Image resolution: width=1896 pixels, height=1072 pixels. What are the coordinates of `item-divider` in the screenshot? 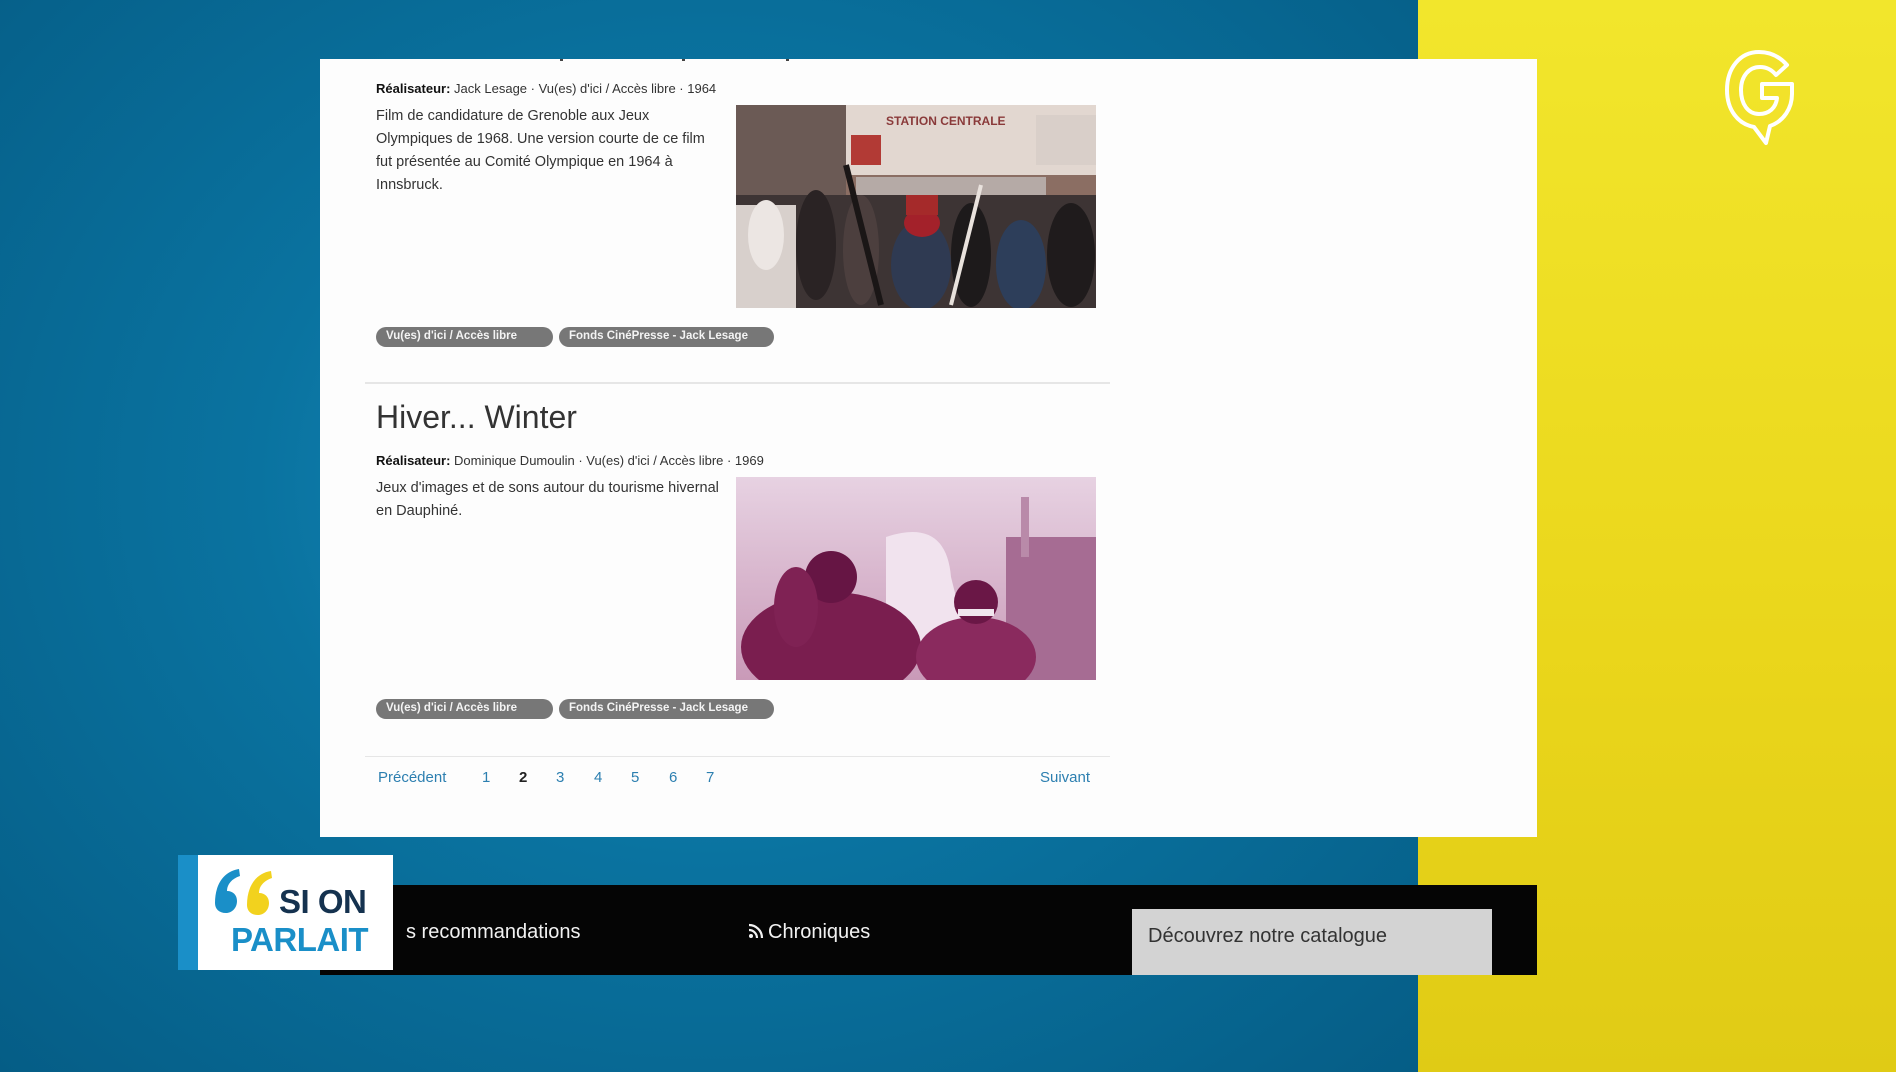 It's located at (737, 383).